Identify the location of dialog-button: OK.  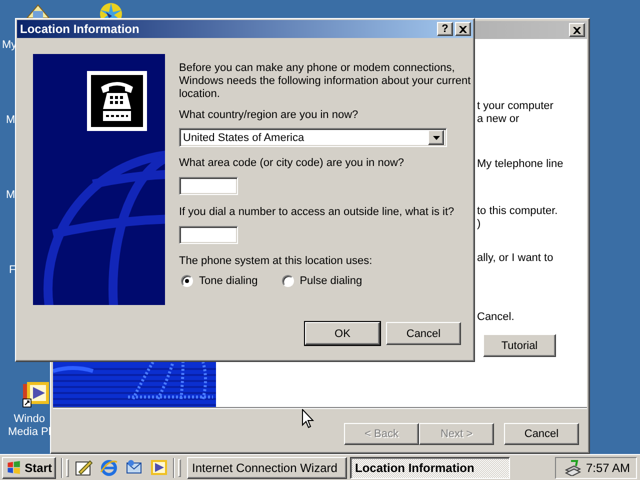
(342, 333).